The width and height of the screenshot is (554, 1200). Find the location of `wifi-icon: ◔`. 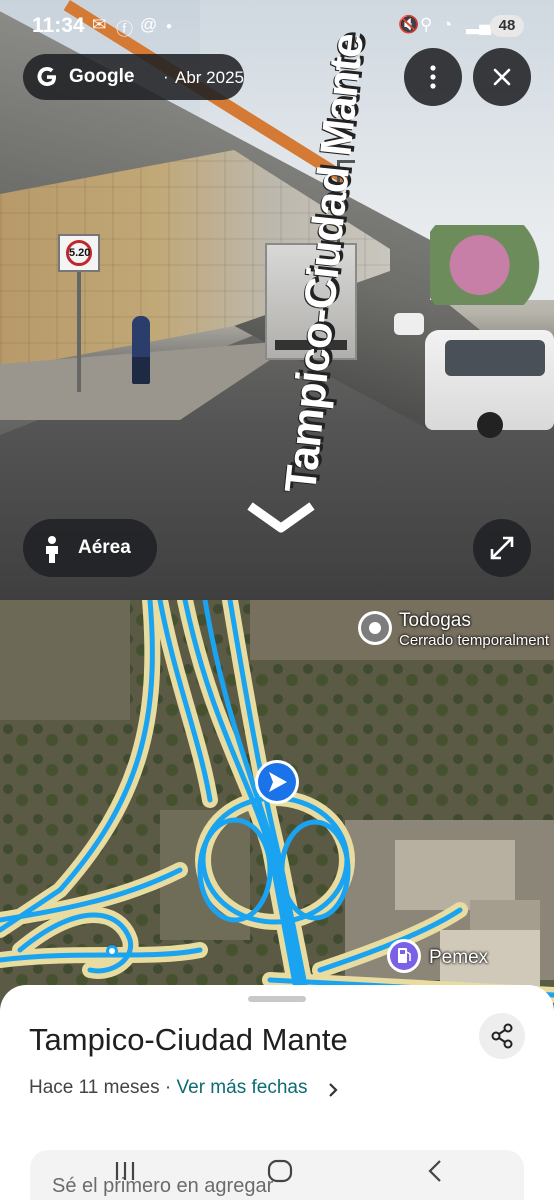

wifi-icon: ◔ is located at coordinates (447, 24).